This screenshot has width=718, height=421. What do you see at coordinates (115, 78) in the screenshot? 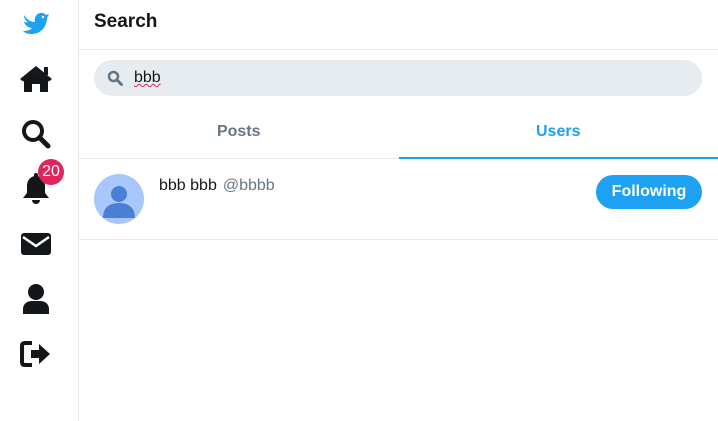
I see `search-field-icon` at bounding box center [115, 78].